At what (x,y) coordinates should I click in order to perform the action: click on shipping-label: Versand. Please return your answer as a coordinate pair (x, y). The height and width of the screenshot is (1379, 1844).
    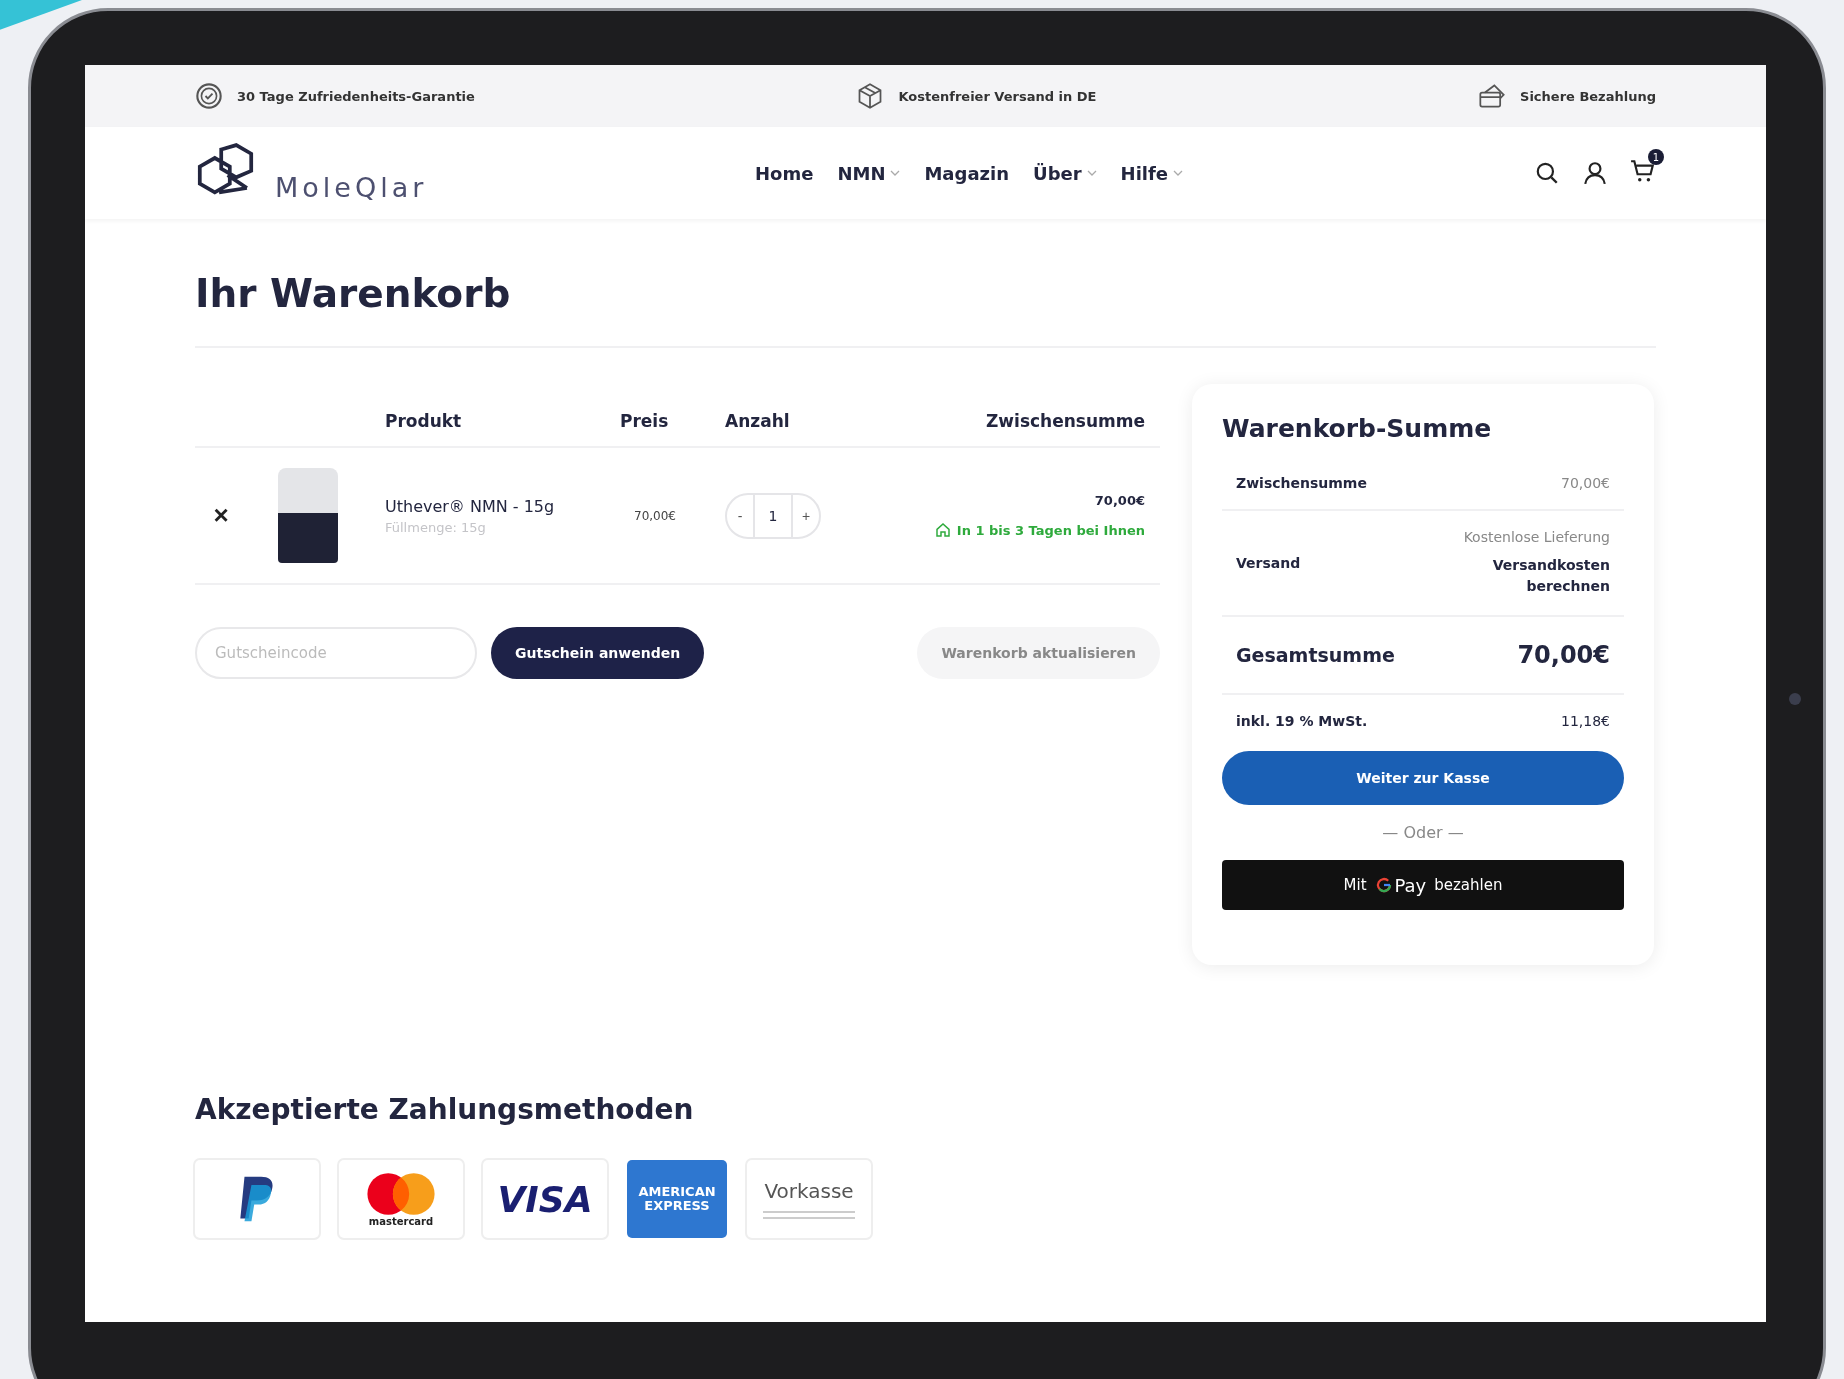
    Looking at the image, I should click on (1268, 563).